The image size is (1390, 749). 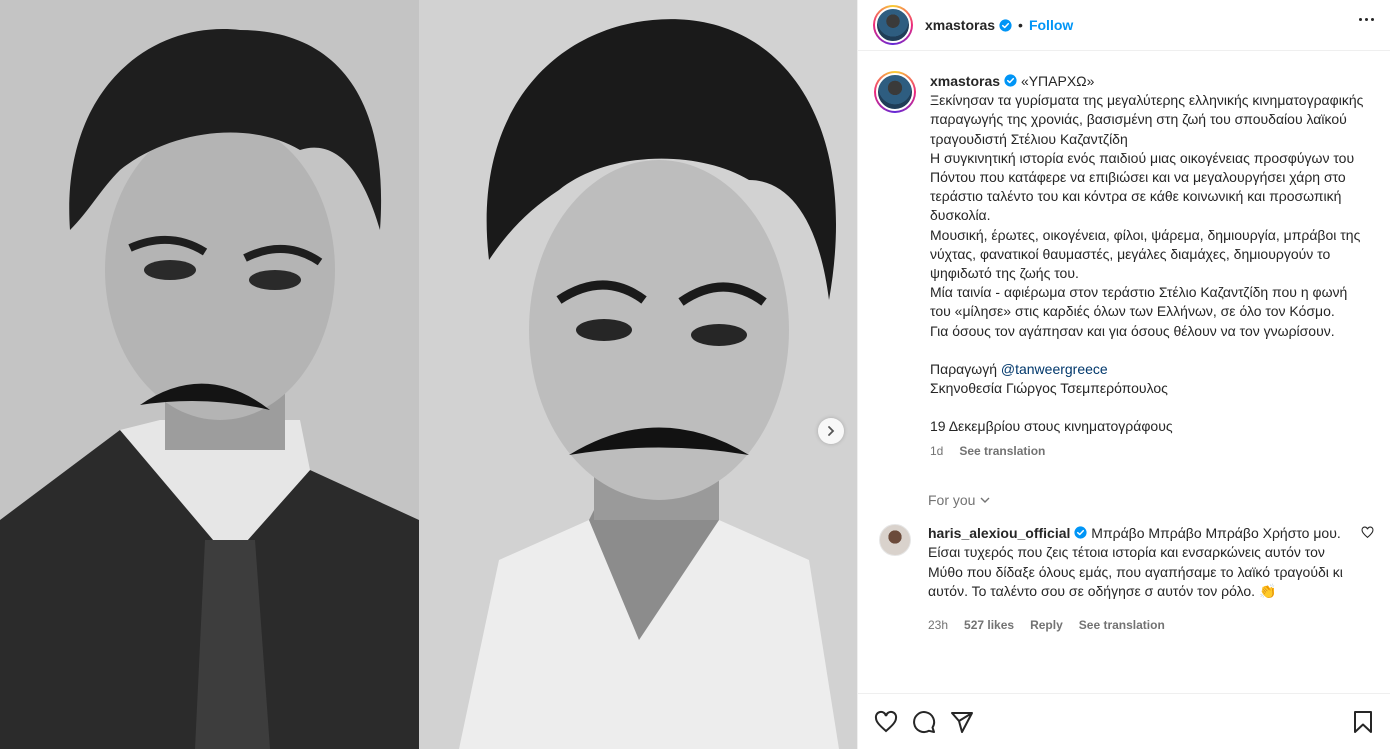 What do you see at coordinates (895, 92) in the screenshot?
I see `caption-avatar` at bounding box center [895, 92].